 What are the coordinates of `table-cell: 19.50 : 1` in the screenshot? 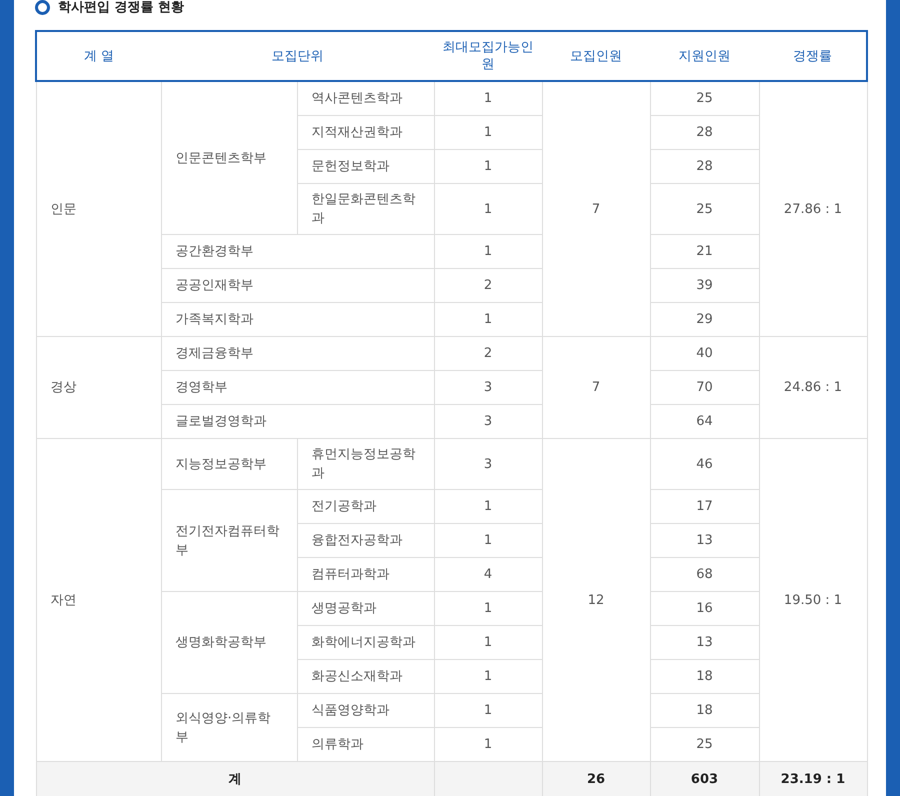 It's located at (813, 600).